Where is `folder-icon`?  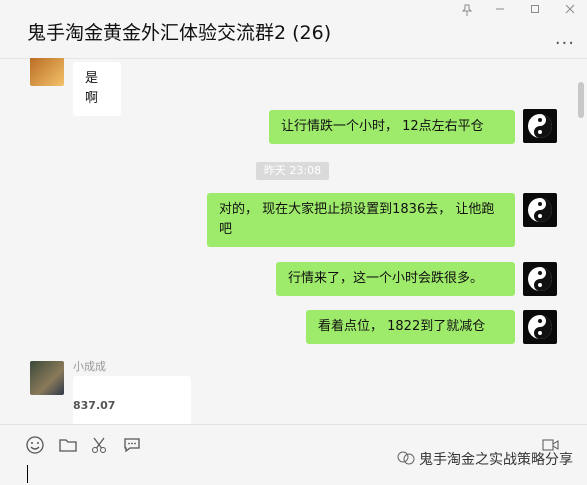
folder-icon is located at coordinates (69, 446).